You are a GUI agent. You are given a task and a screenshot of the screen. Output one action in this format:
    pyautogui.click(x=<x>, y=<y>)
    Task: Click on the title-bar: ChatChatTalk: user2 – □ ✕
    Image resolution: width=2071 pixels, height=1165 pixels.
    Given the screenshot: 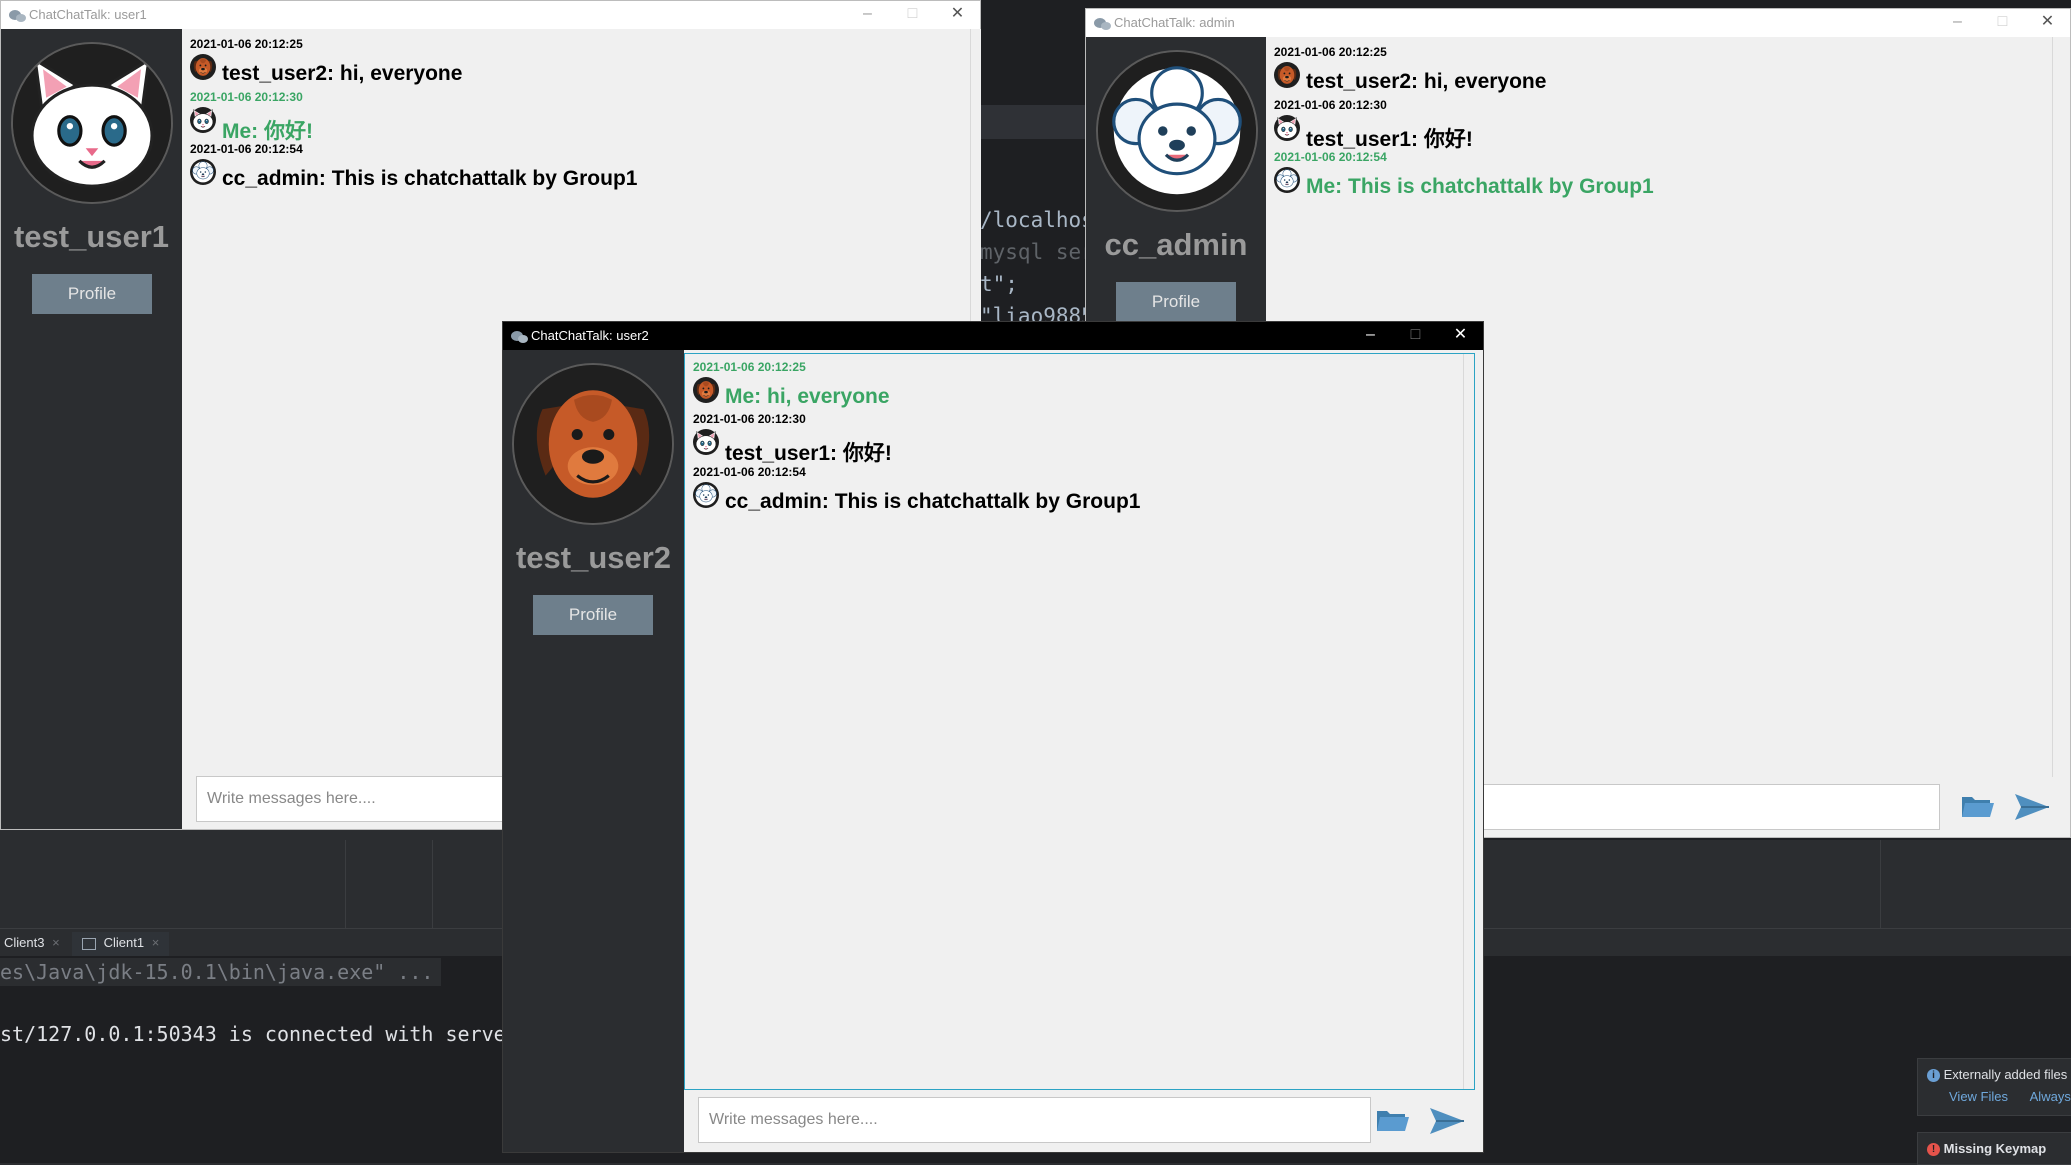 What is the action you would take?
    pyautogui.click(x=993, y=336)
    